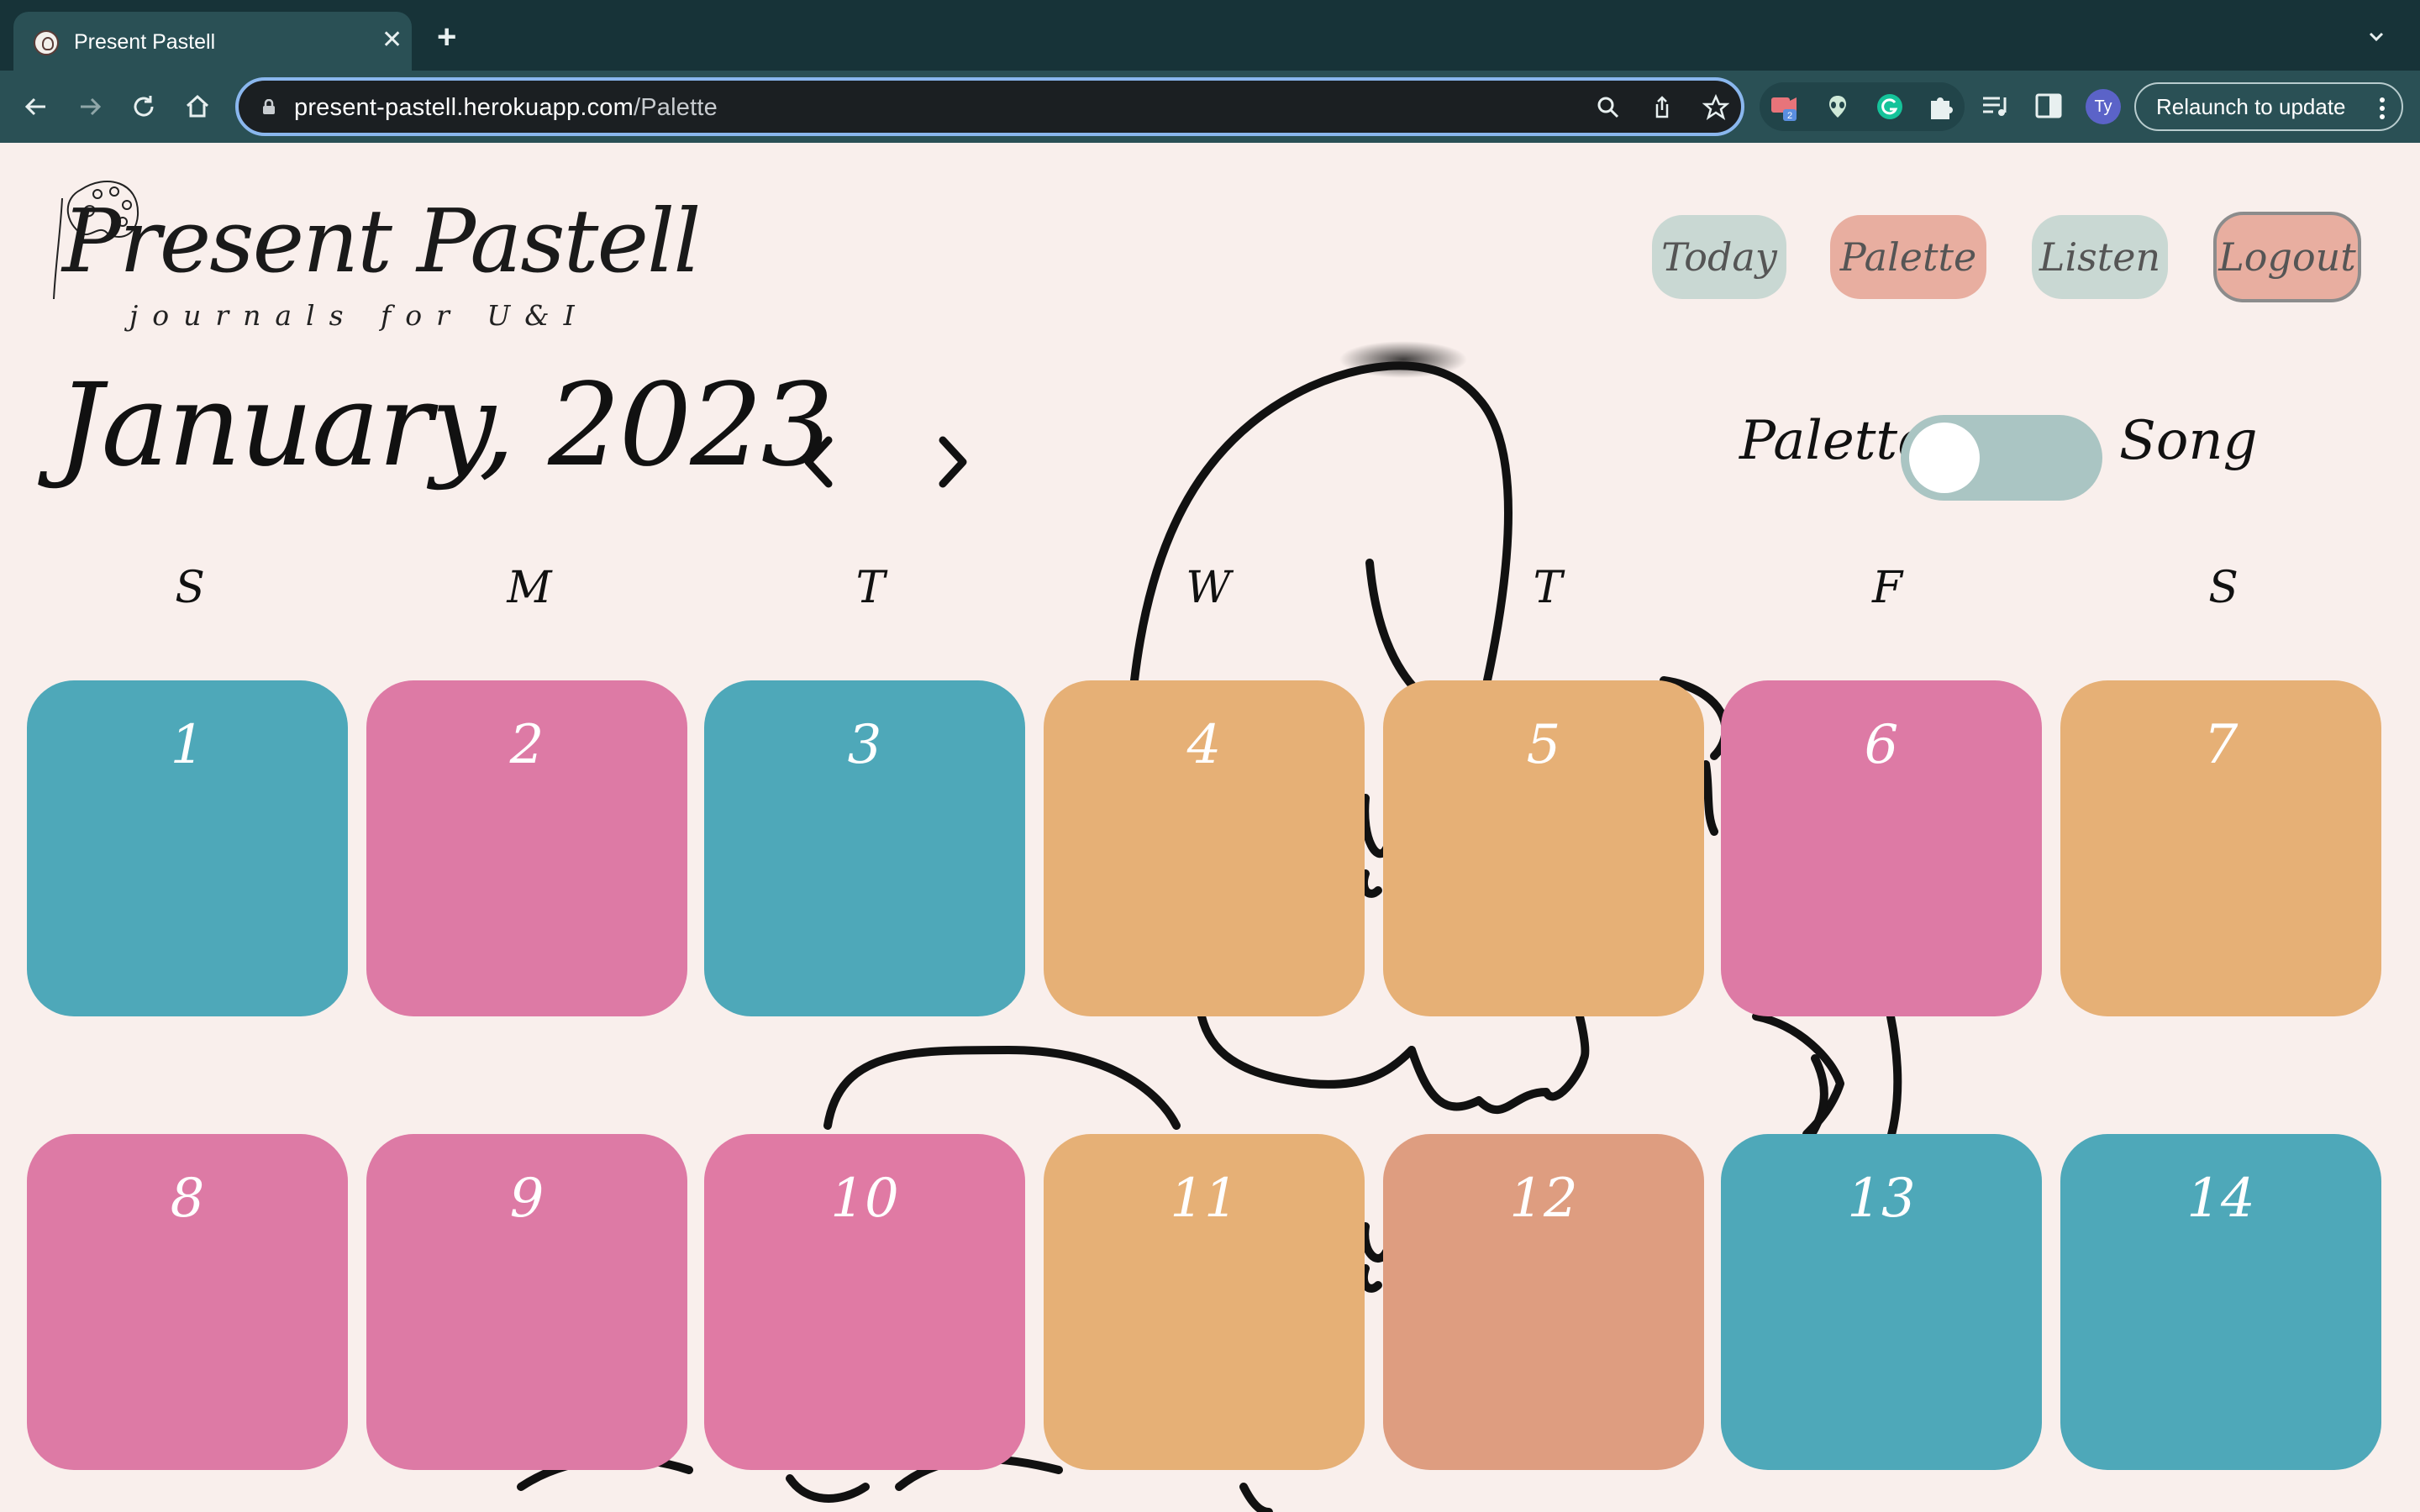 Image resolution: width=2420 pixels, height=1512 pixels. Describe the element at coordinates (46, 42) in the screenshot. I see `favicon-icon` at that location.